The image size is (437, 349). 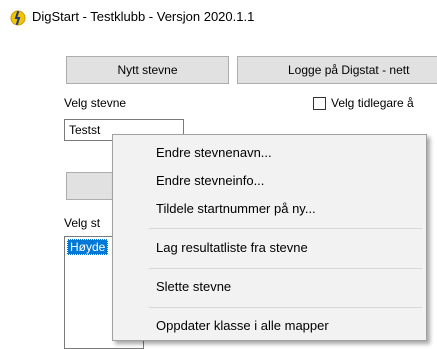 What do you see at coordinates (147, 70) in the screenshot?
I see `new-meet-button: Nytt stevne` at bounding box center [147, 70].